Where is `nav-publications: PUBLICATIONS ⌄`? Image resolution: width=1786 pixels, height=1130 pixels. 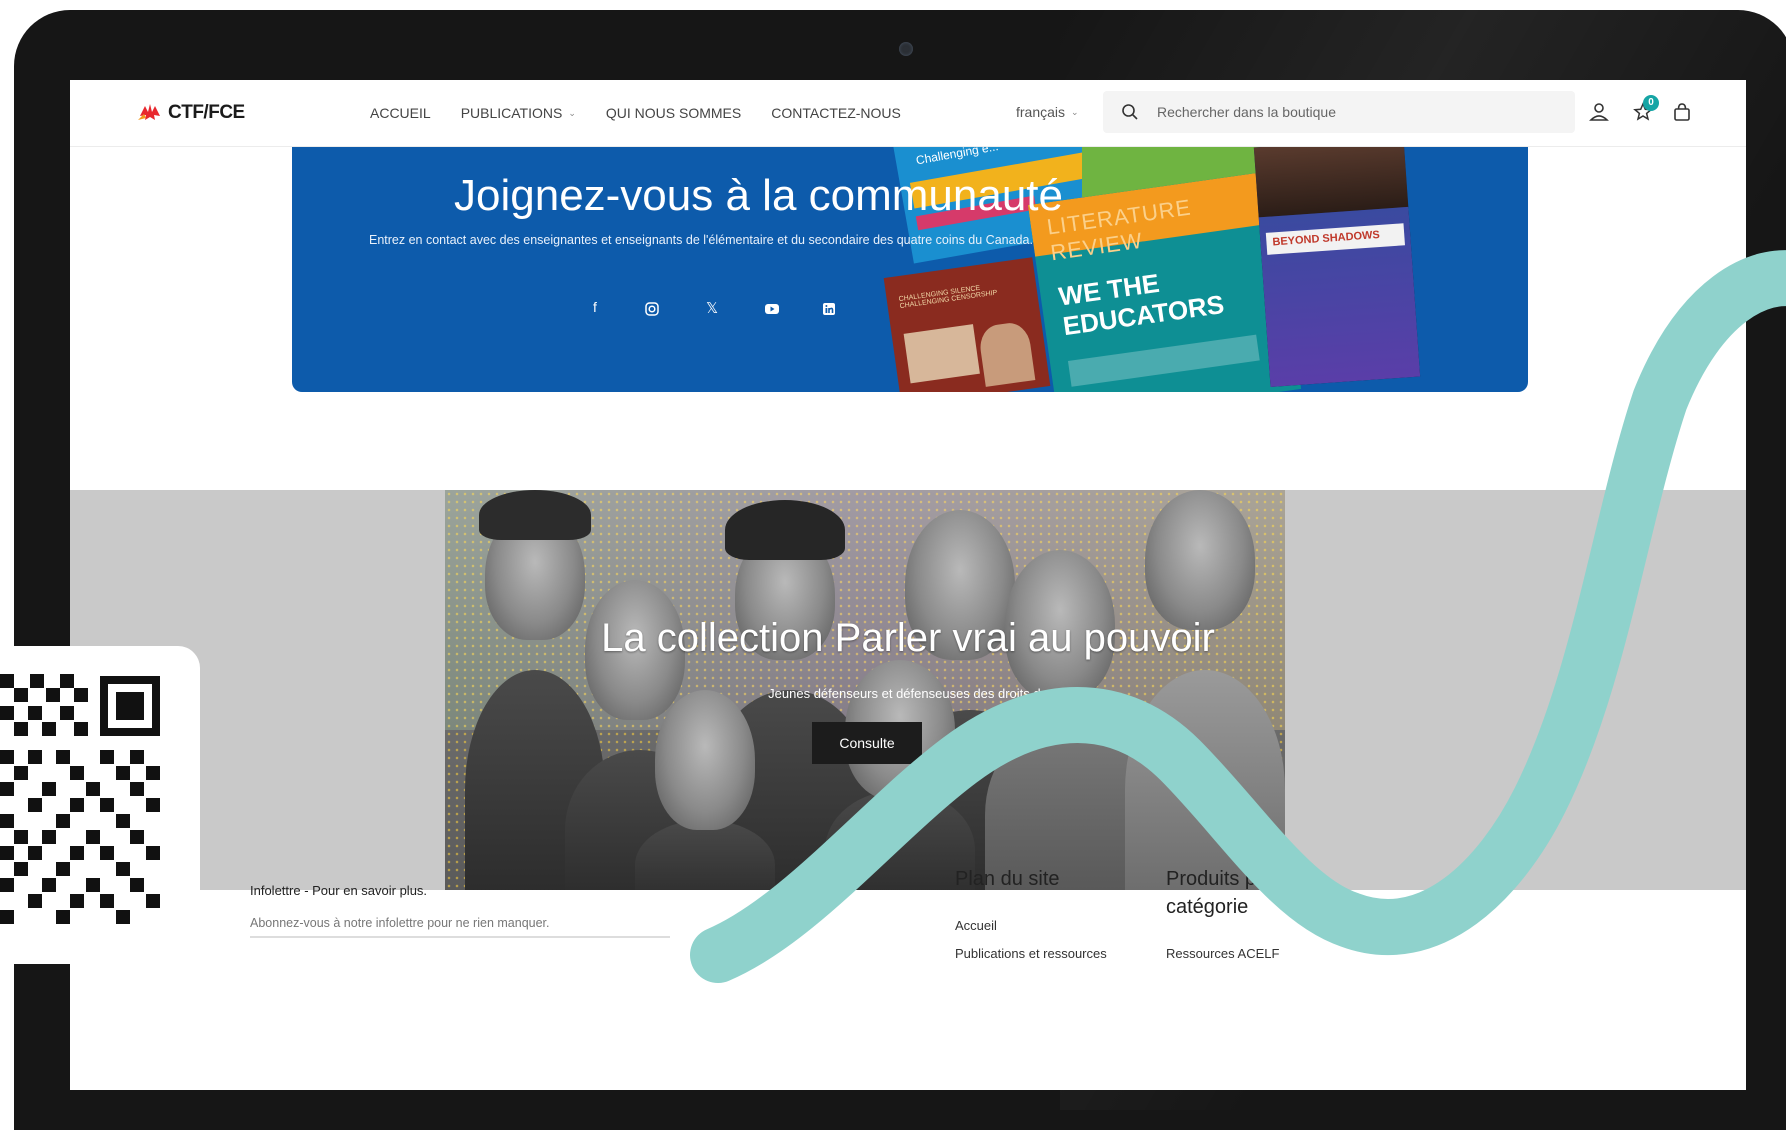 nav-publications: PUBLICATIONS ⌄ is located at coordinates (518, 113).